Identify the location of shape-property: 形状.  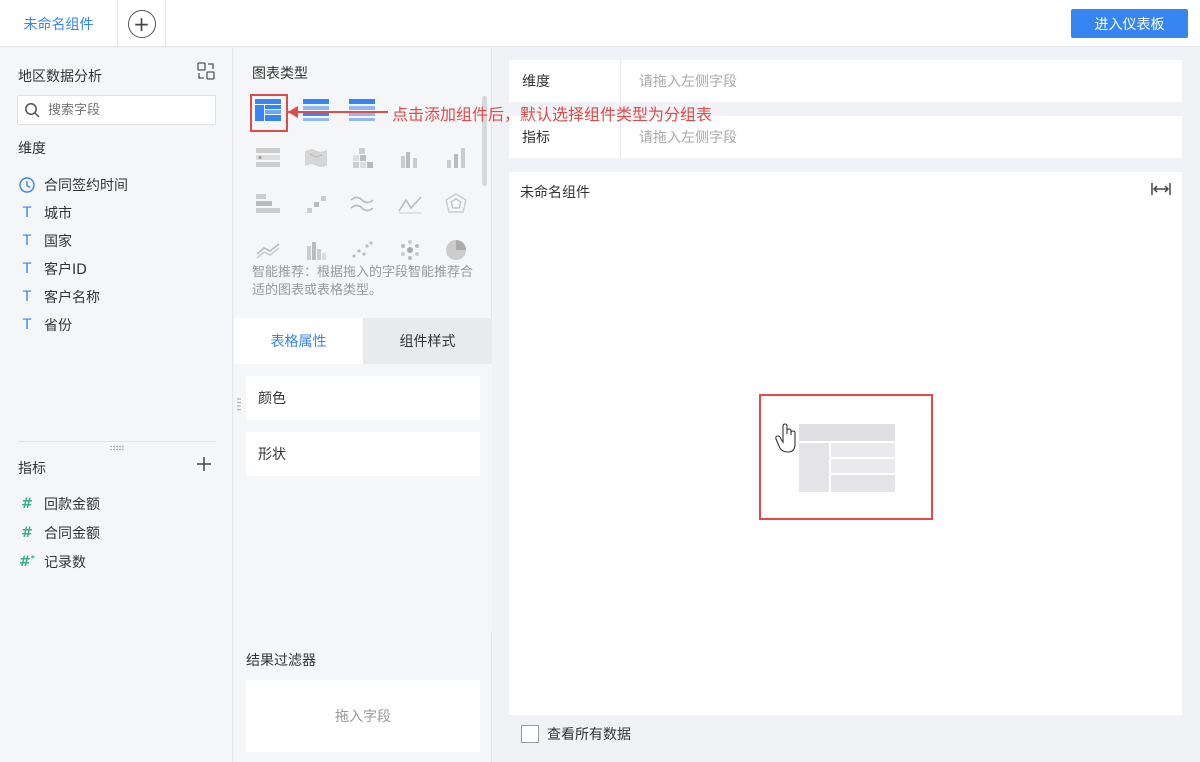
(363, 454).